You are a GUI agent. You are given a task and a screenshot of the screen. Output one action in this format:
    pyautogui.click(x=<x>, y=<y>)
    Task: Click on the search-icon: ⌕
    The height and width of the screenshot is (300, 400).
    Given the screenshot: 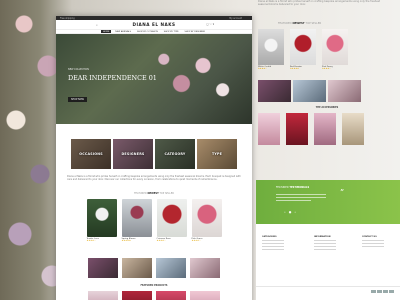 What is the action you would take?
    pyautogui.click(x=97, y=25)
    